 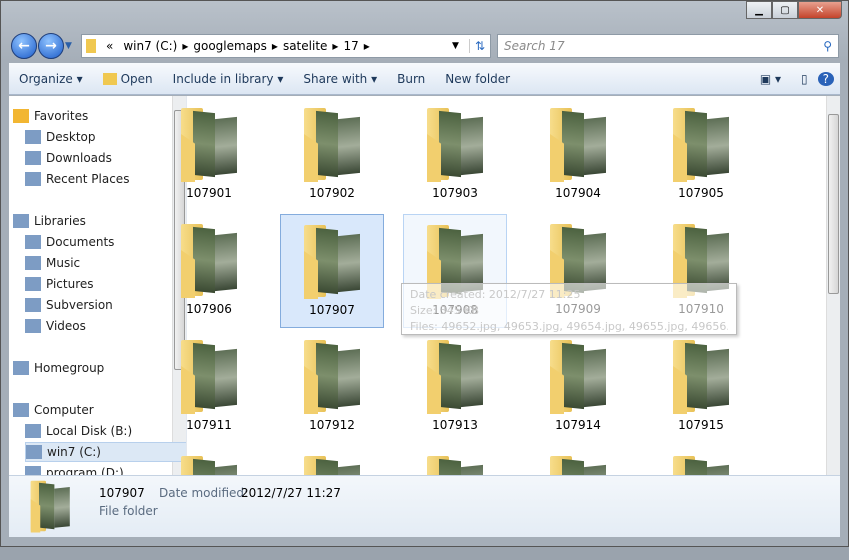 I want to click on maximize-button: ▢, so click(x=785, y=10).